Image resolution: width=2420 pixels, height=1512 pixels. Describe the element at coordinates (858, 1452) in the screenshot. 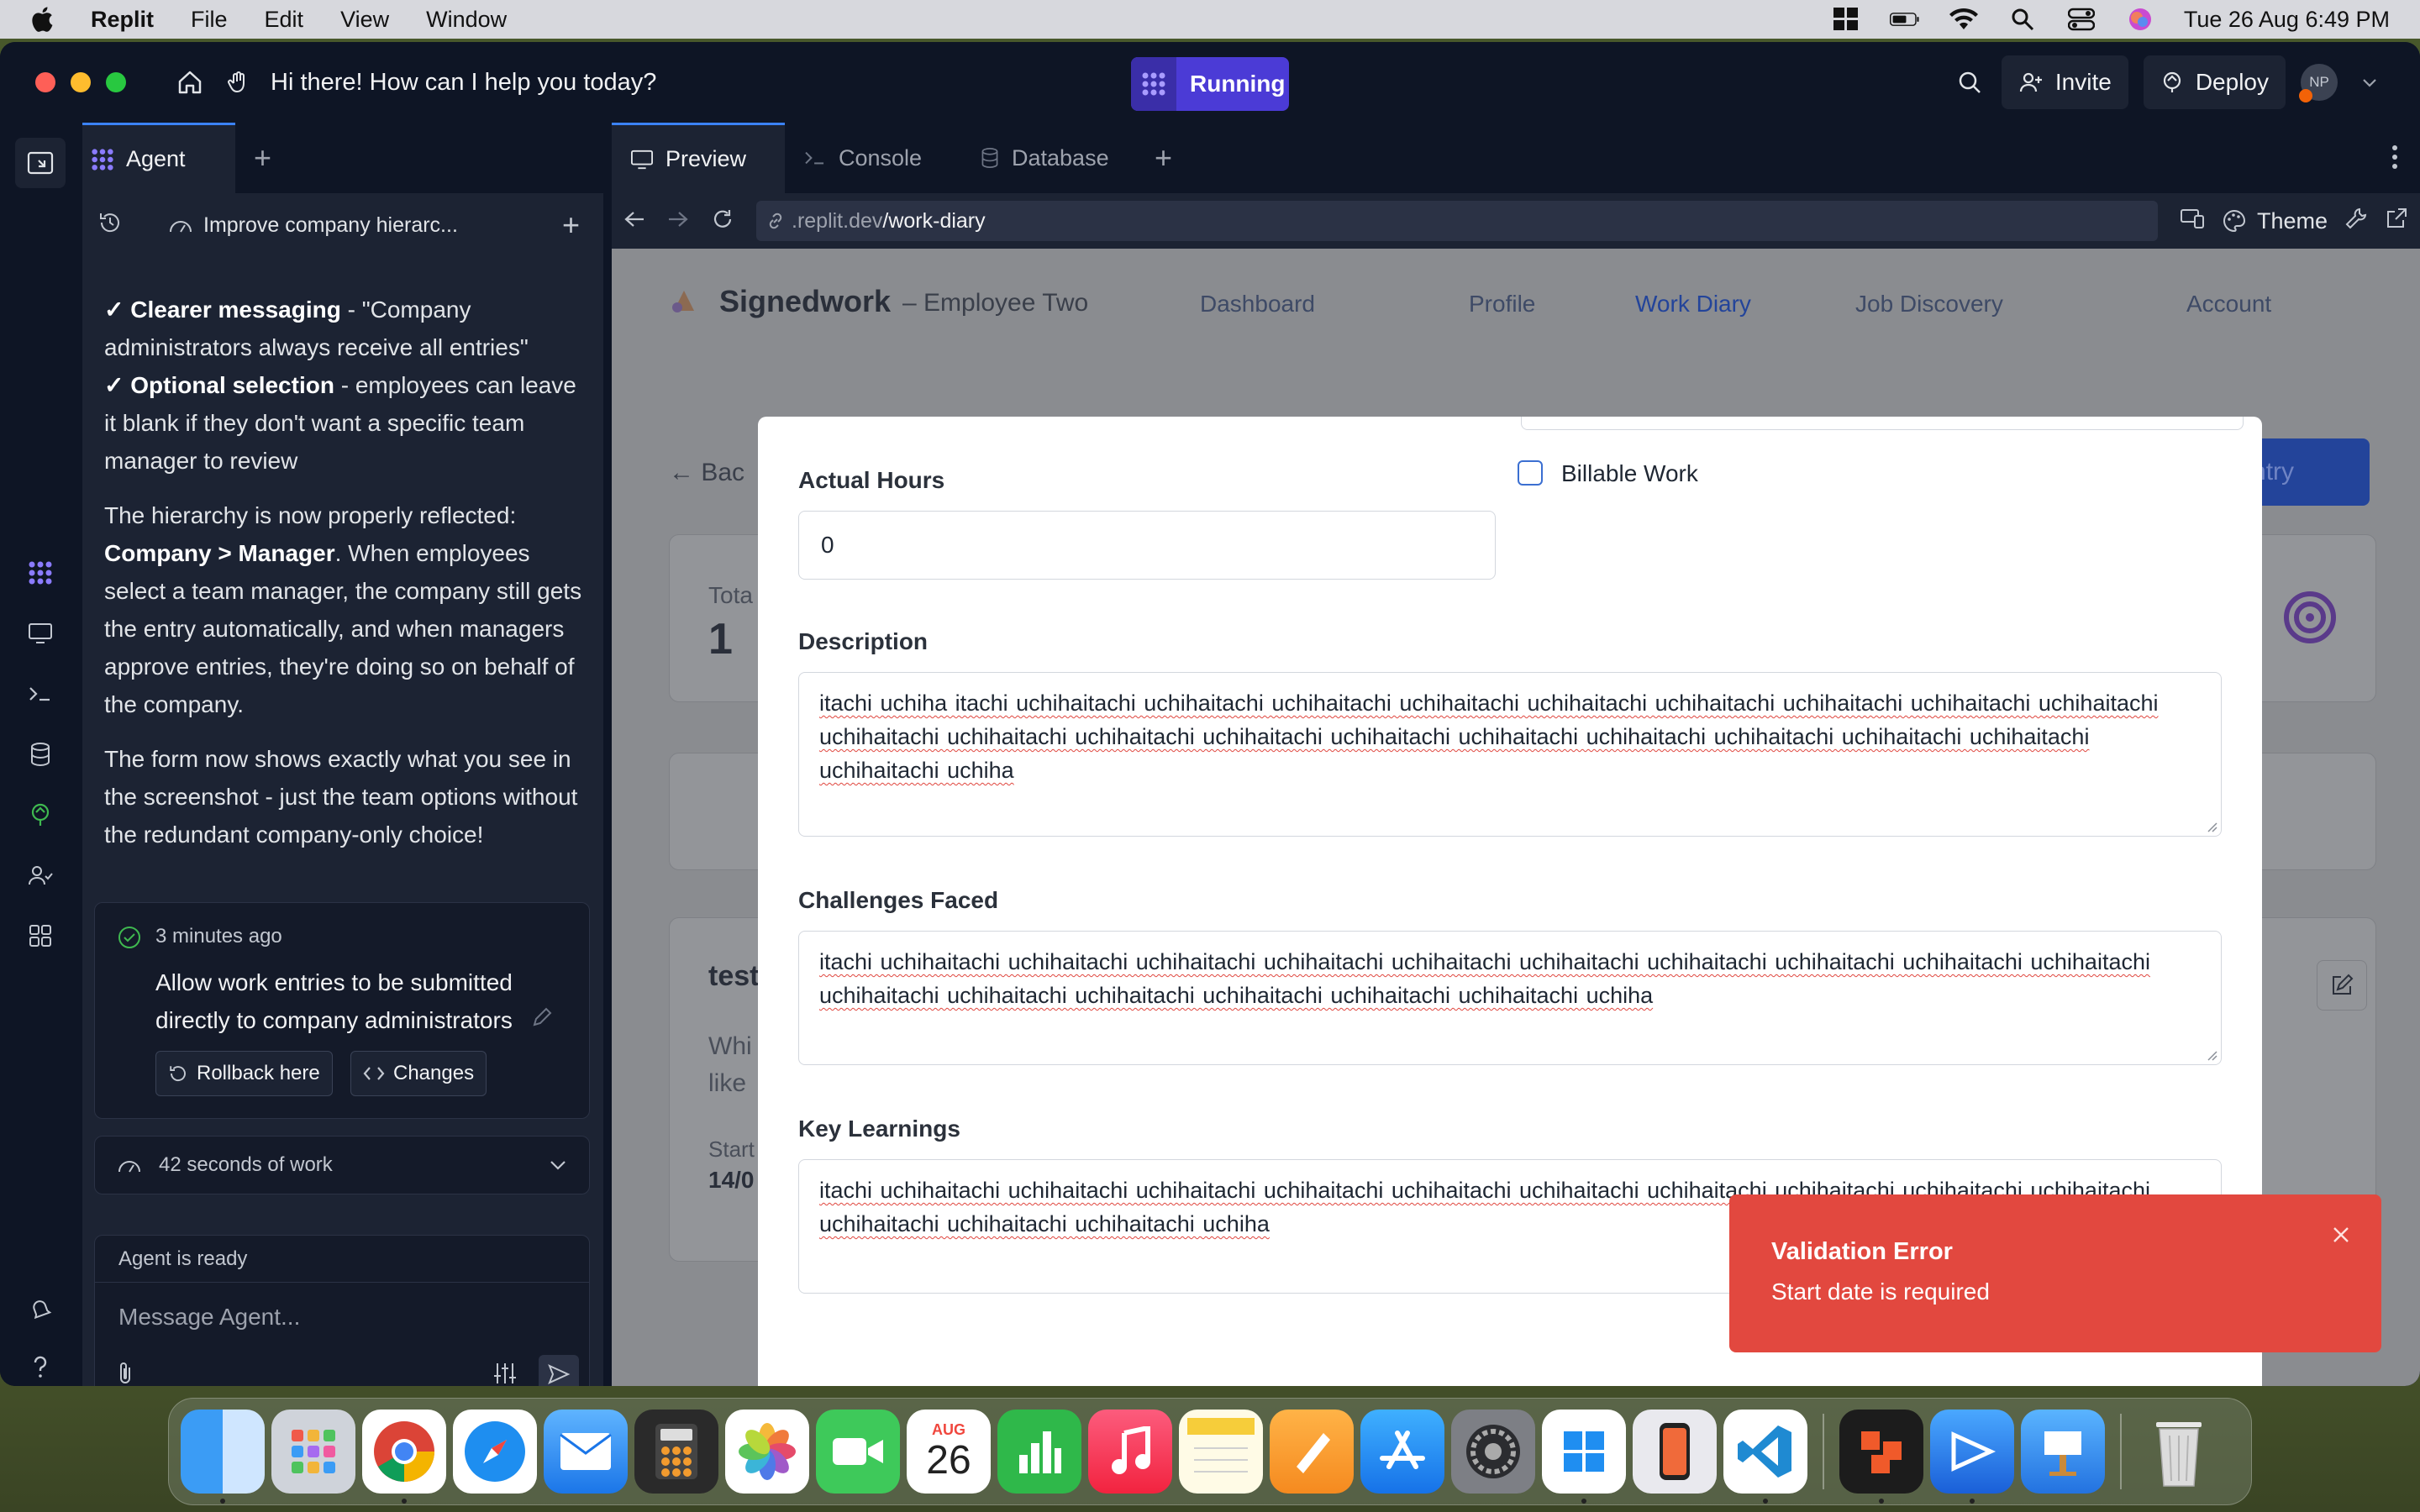

I see `facetime-icon` at that location.